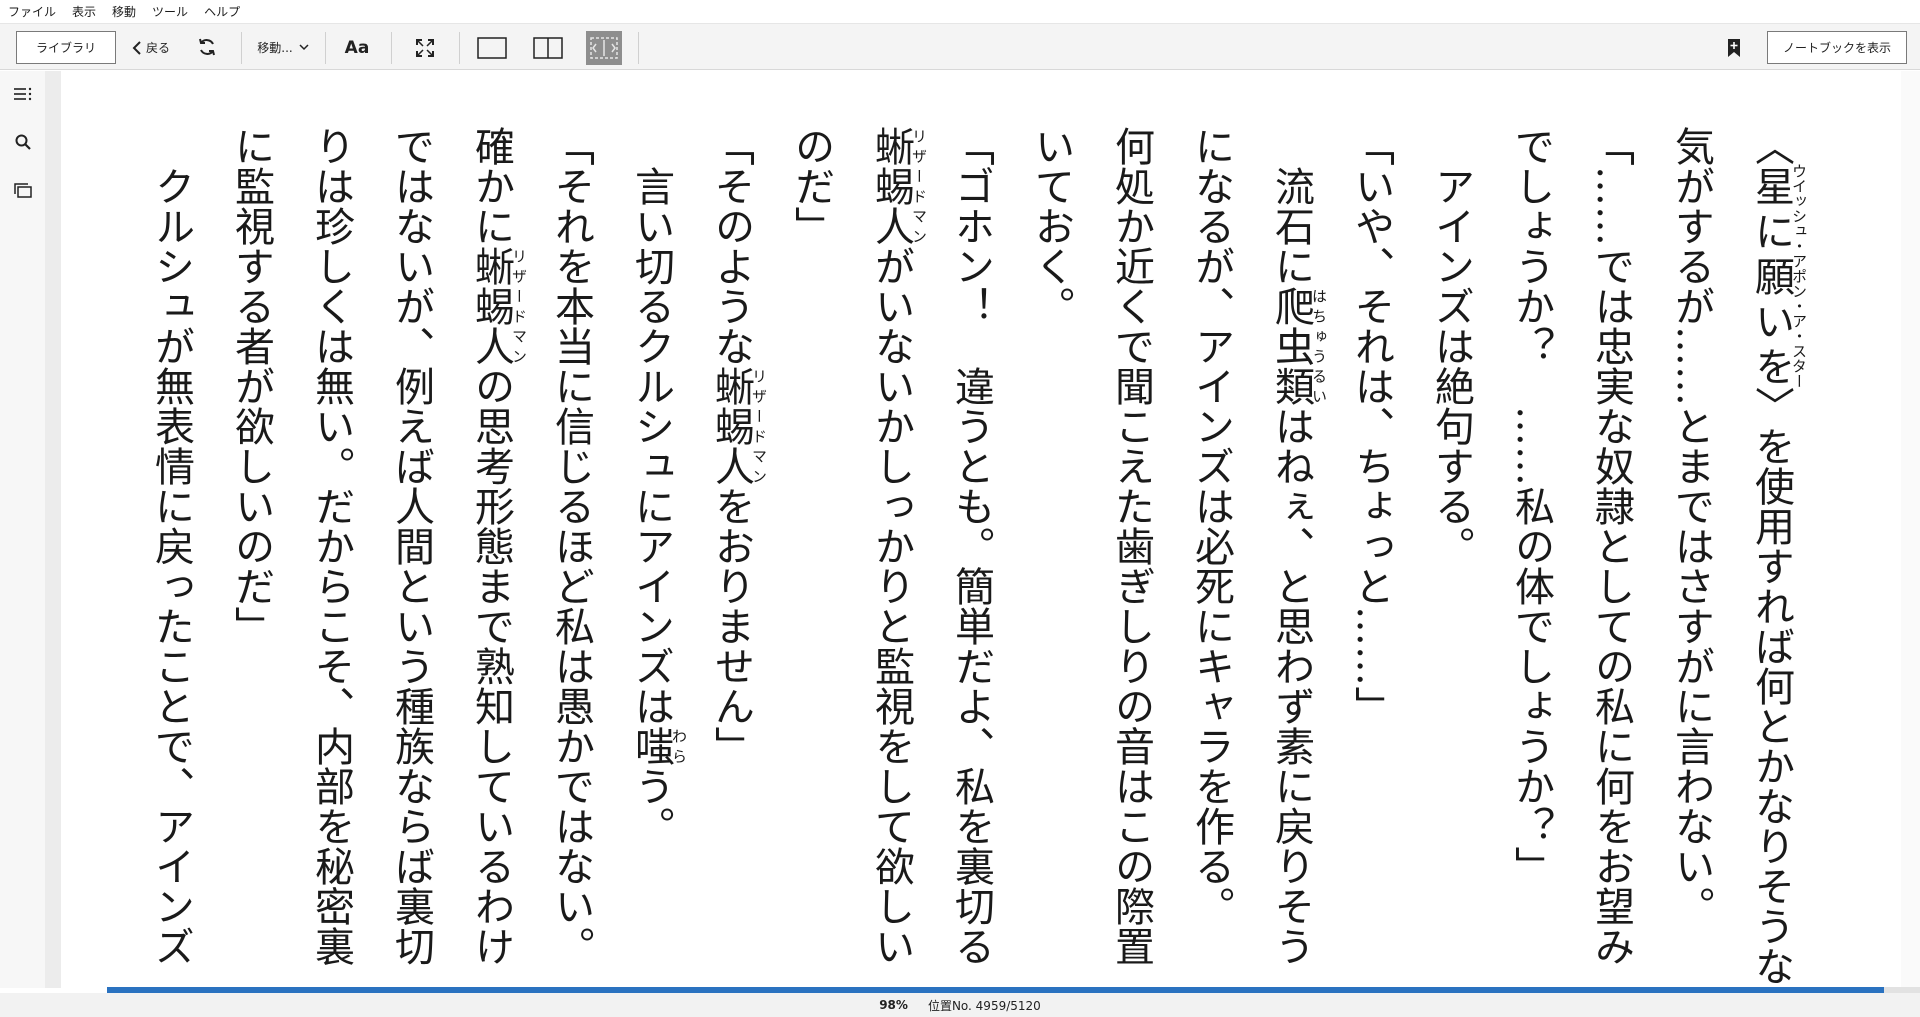 This screenshot has width=1920, height=1017. I want to click on paragraph: 「そのような蜥蜴人リザードマンをおりません」, so click(738, 446).